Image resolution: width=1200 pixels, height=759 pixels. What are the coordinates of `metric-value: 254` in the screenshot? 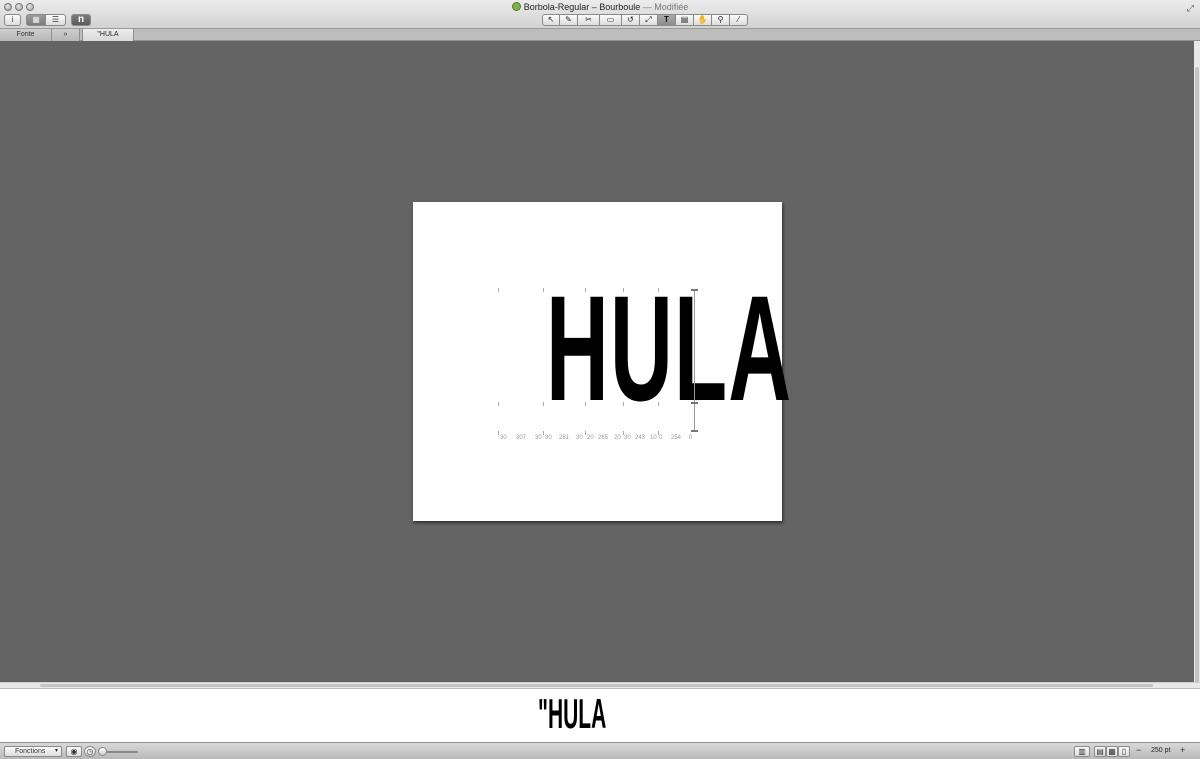 It's located at (676, 438).